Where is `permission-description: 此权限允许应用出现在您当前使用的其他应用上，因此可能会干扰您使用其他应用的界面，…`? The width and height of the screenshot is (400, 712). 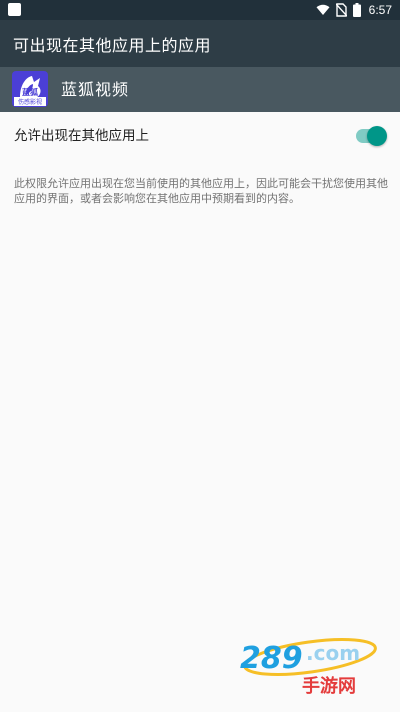 permission-description: 此权限允许应用出现在您当前使用的其他应用上，因此可能会干扰您使用其他应用的界面，… is located at coordinates (201, 191).